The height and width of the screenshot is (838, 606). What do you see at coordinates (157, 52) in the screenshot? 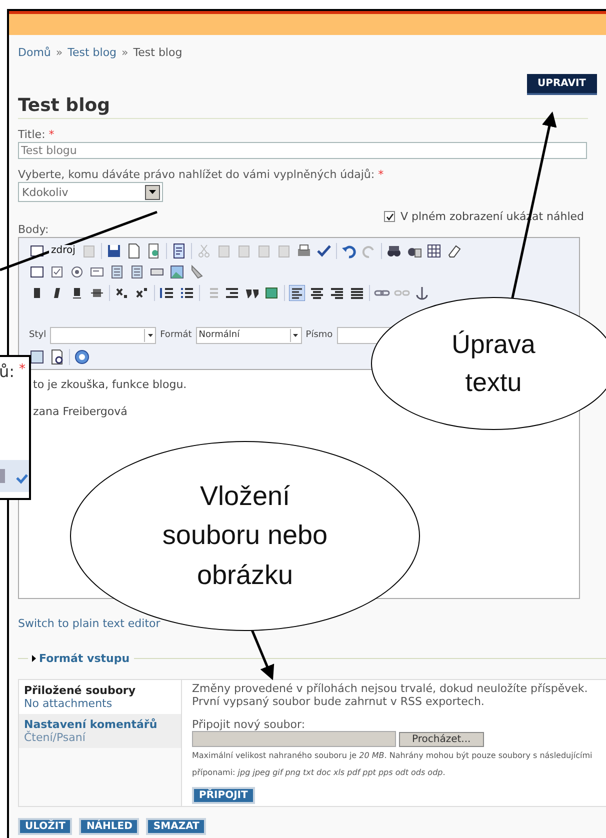
I see `breadcrumb-current: Test blog` at bounding box center [157, 52].